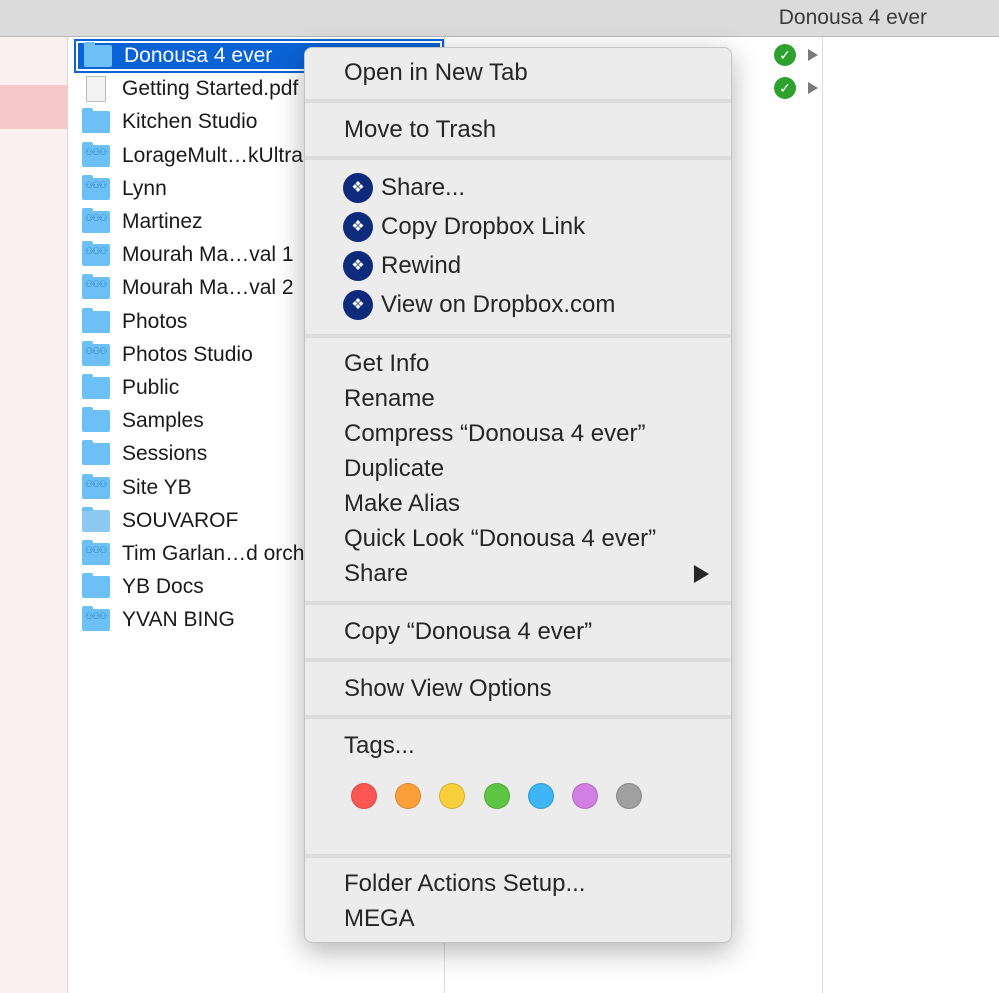  What do you see at coordinates (494, 434) in the screenshot?
I see `menu-item: Compress “Donousa 4 ever”` at bounding box center [494, 434].